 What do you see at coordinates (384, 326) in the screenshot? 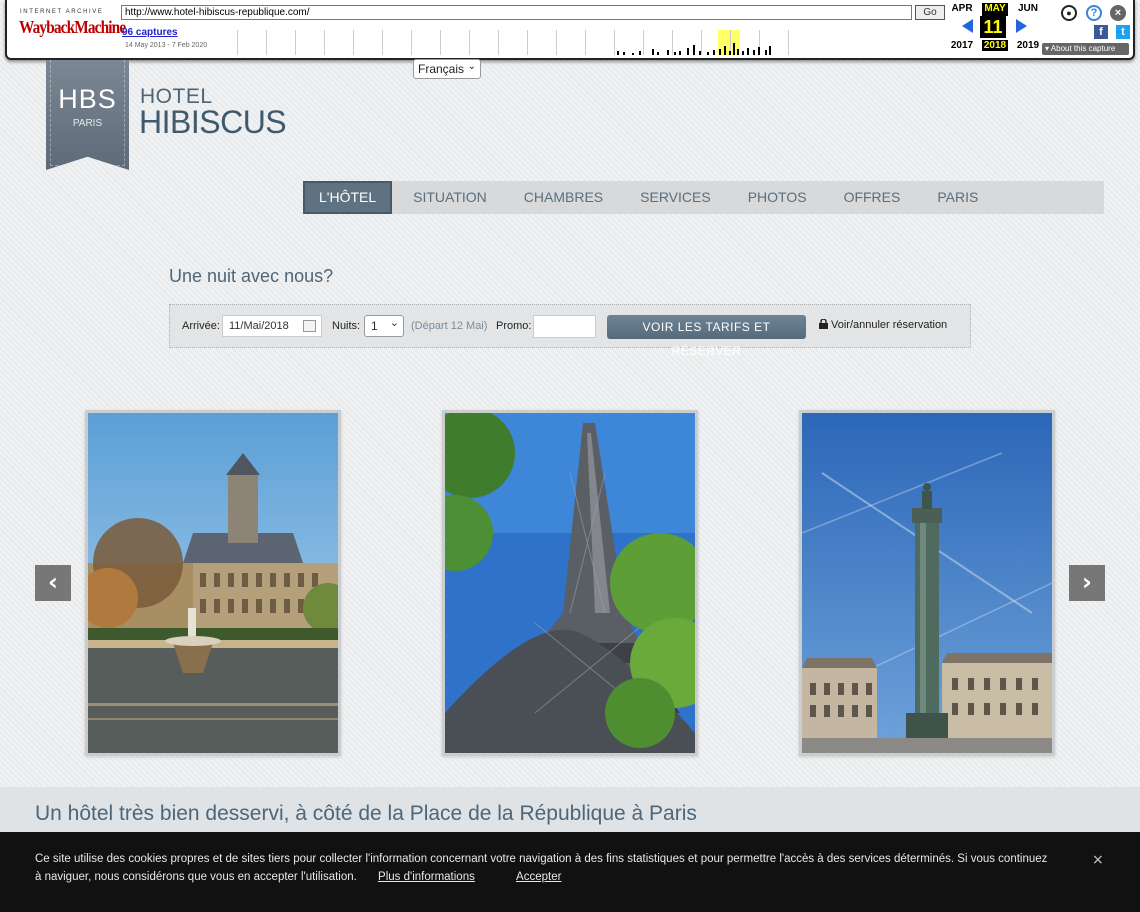
I see `nights-select: 1 ⌄` at bounding box center [384, 326].